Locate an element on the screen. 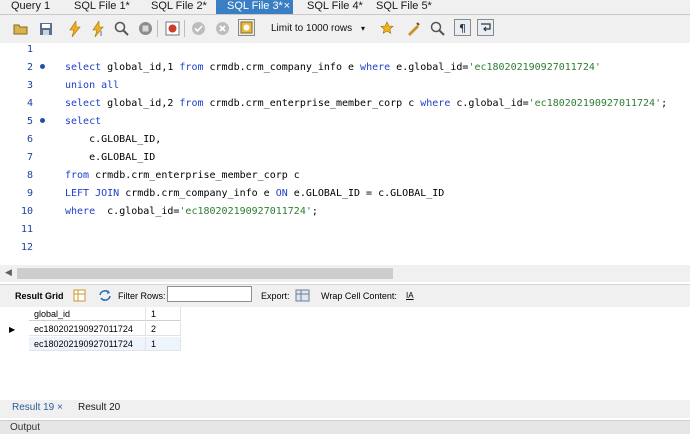  column-header: global_id is located at coordinates (87, 314).